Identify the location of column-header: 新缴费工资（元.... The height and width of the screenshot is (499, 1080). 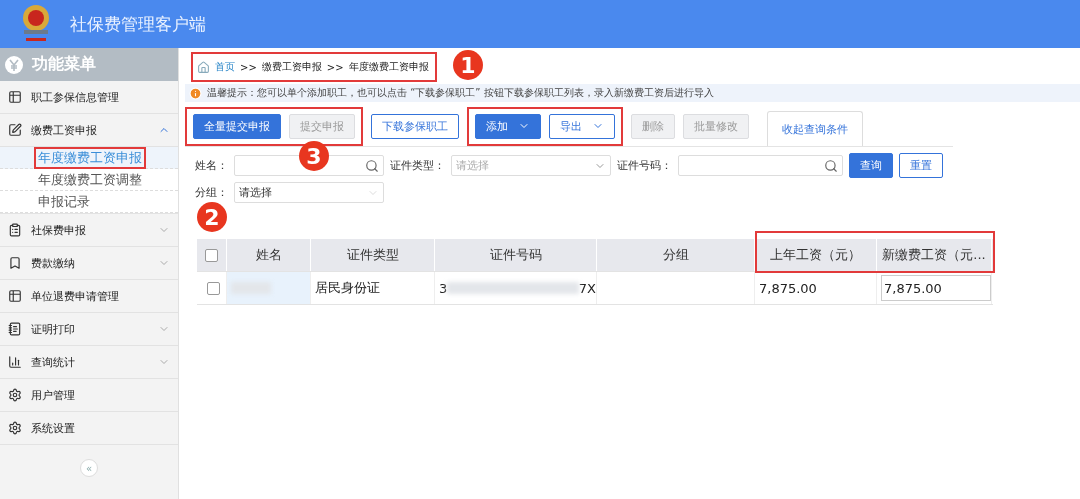
(934, 255).